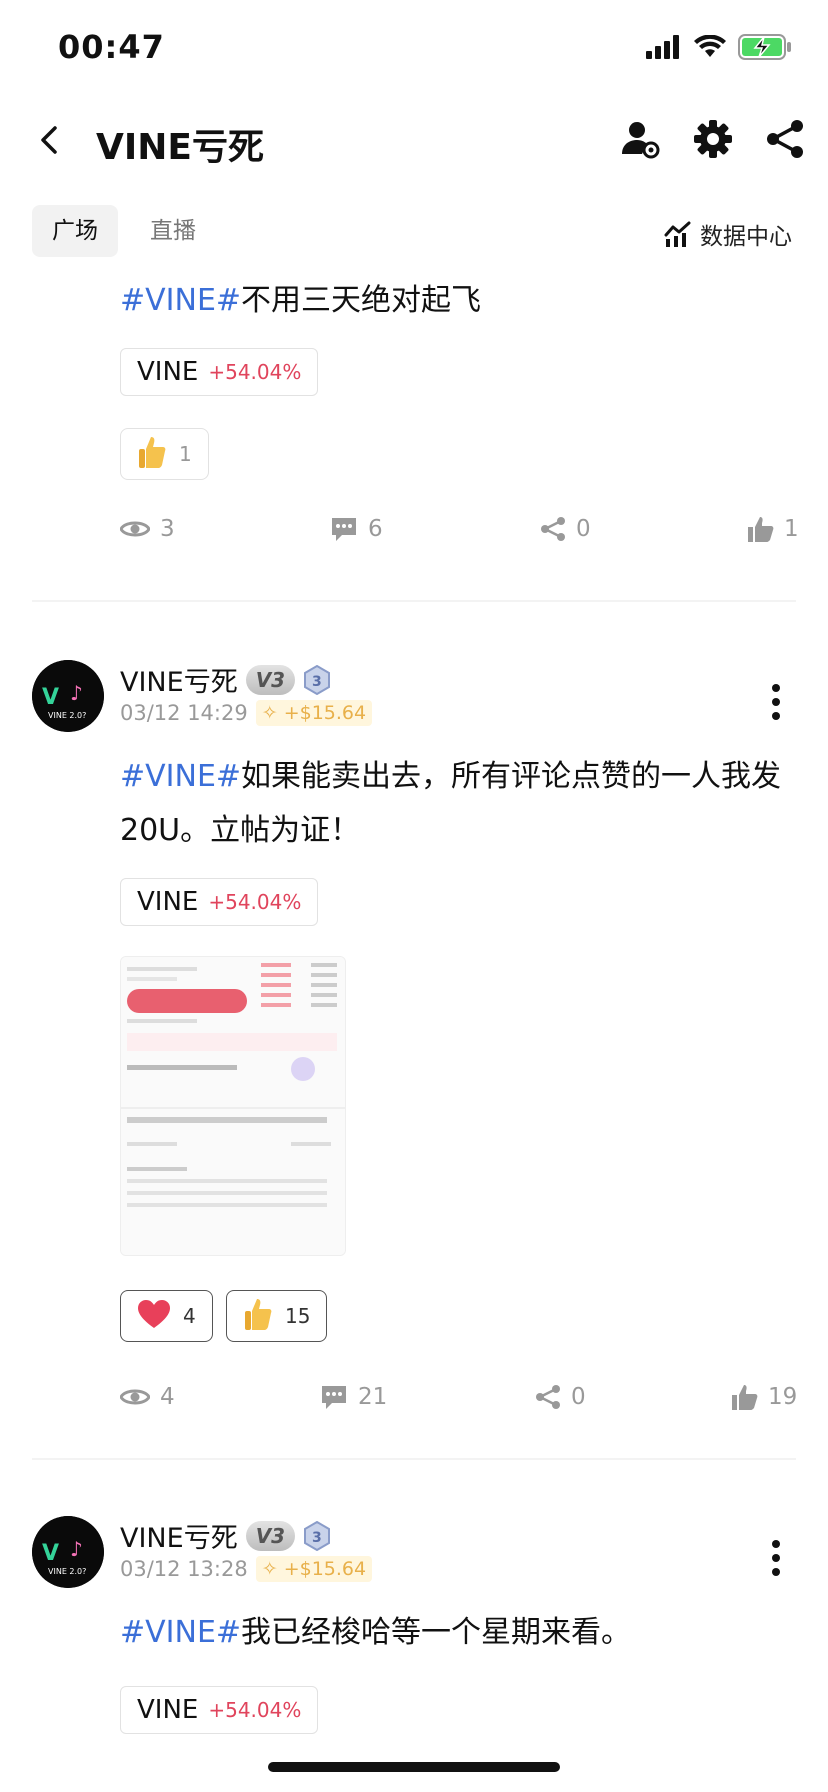  I want to click on page-title: VINE亏死, so click(180, 147).